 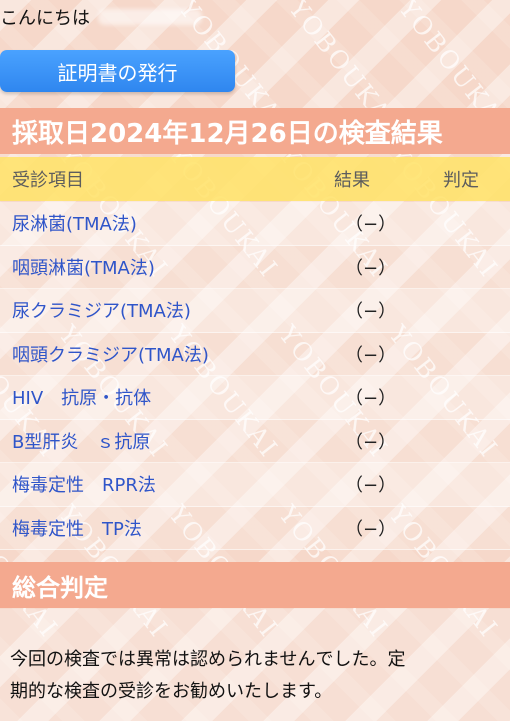 I want to click on header-item: 受診項目, so click(x=48, y=180).